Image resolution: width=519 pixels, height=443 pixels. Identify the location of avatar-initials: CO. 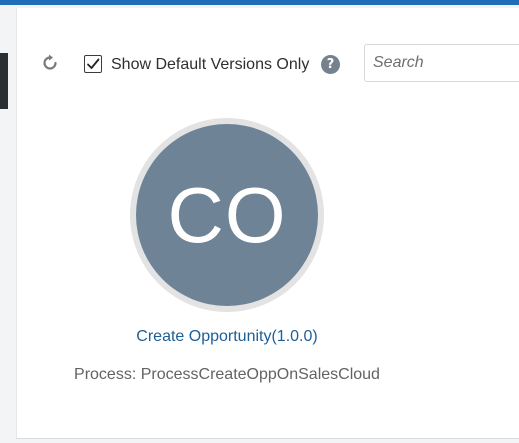
(227, 215).